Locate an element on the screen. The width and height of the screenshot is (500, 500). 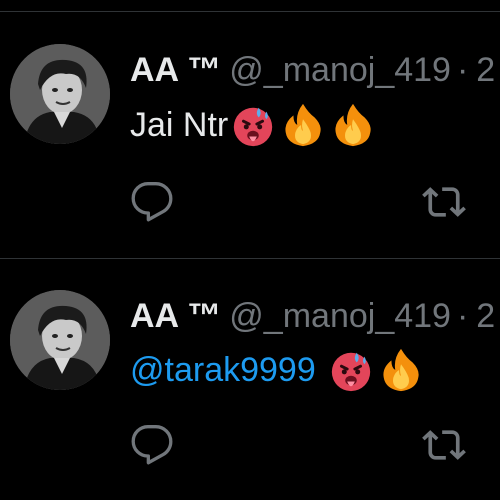
tweet-text: @tarak9999 is located at coordinates (277, 370).